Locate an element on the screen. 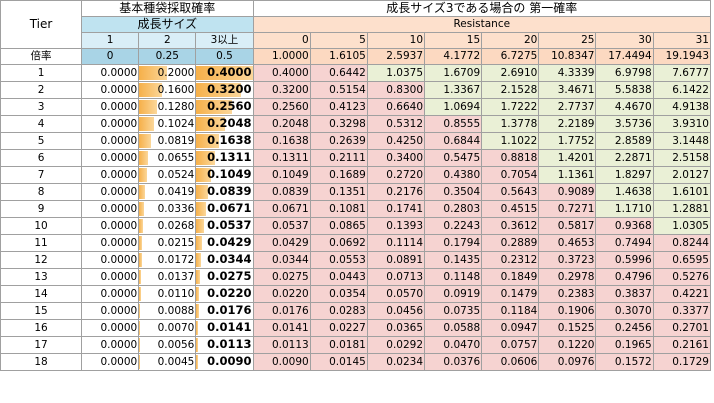 Image resolution: width=714 pixels, height=403 pixels. base-probability-cell: 0.0524 is located at coordinates (167, 175).